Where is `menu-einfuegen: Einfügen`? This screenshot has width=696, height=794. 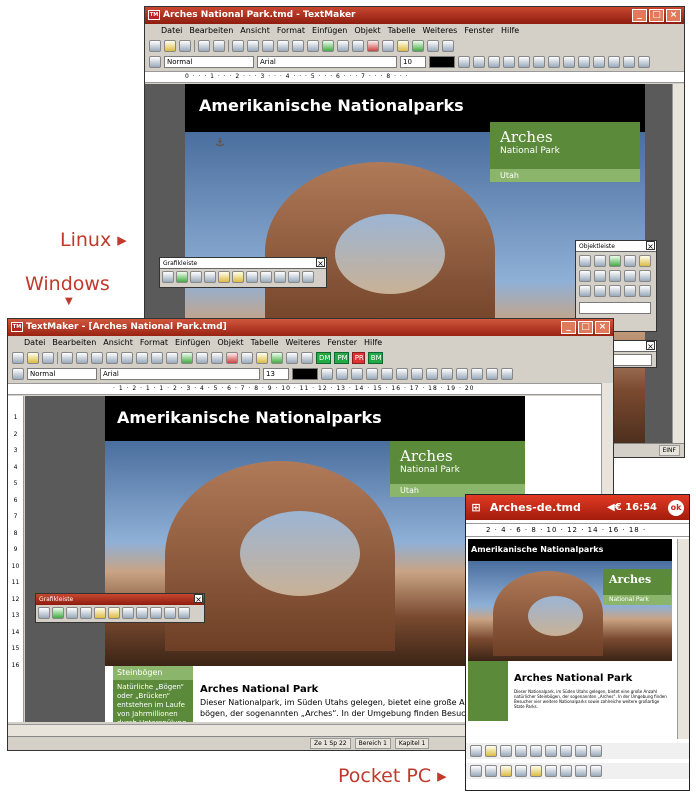
menu-einfuegen: Einfügen is located at coordinates (329, 30).